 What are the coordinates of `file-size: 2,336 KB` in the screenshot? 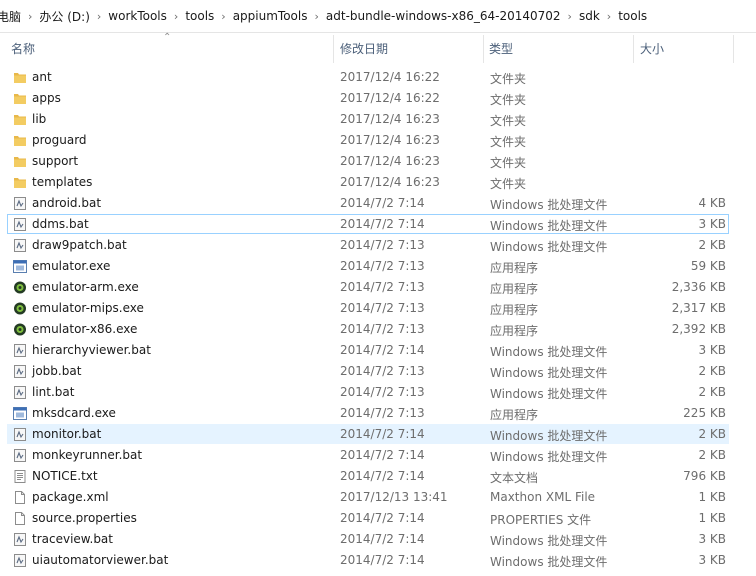 It's located at (698, 287).